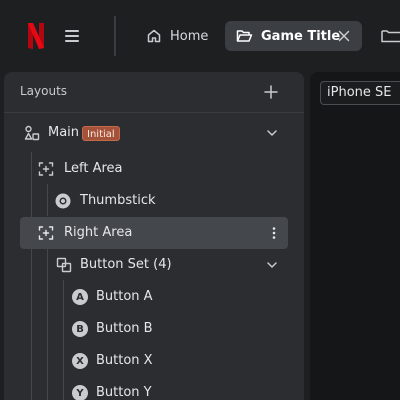 This screenshot has width=400, height=400. Describe the element at coordinates (178, 297) in the screenshot. I see `tree-item-button-a: A Button A` at that location.